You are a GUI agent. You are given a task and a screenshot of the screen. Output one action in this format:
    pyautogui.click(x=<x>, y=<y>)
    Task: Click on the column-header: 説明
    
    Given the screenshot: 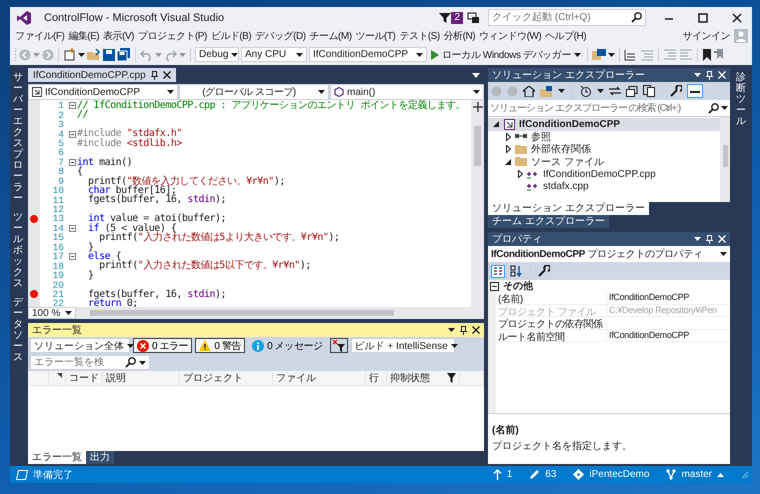 What is the action you would take?
    pyautogui.click(x=141, y=378)
    